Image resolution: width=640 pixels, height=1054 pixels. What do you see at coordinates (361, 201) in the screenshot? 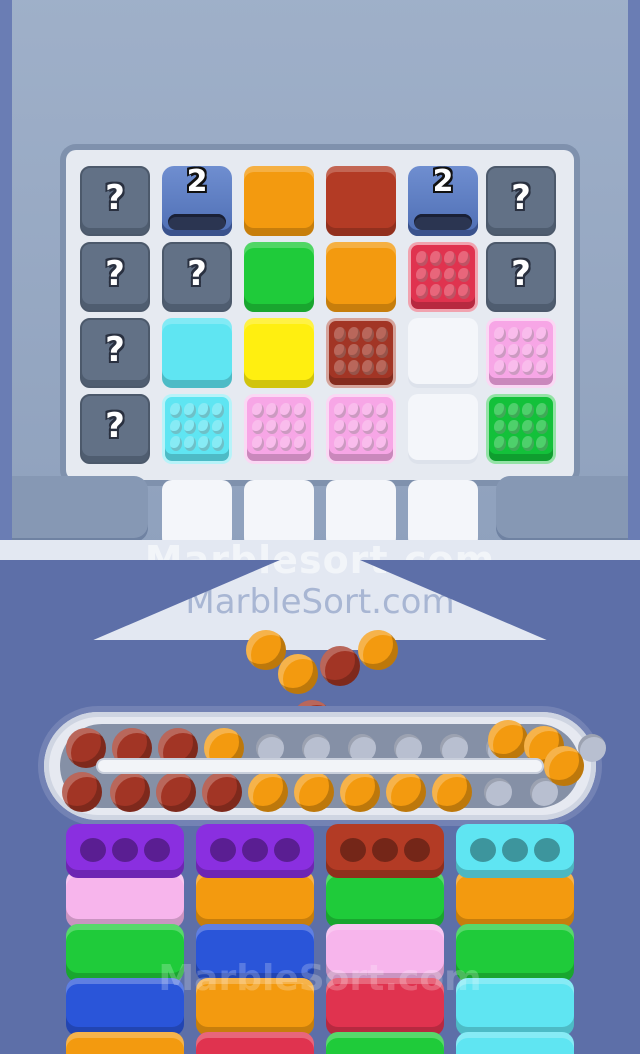
I see `color-tile-darkbrown` at bounding box center [361, 201].